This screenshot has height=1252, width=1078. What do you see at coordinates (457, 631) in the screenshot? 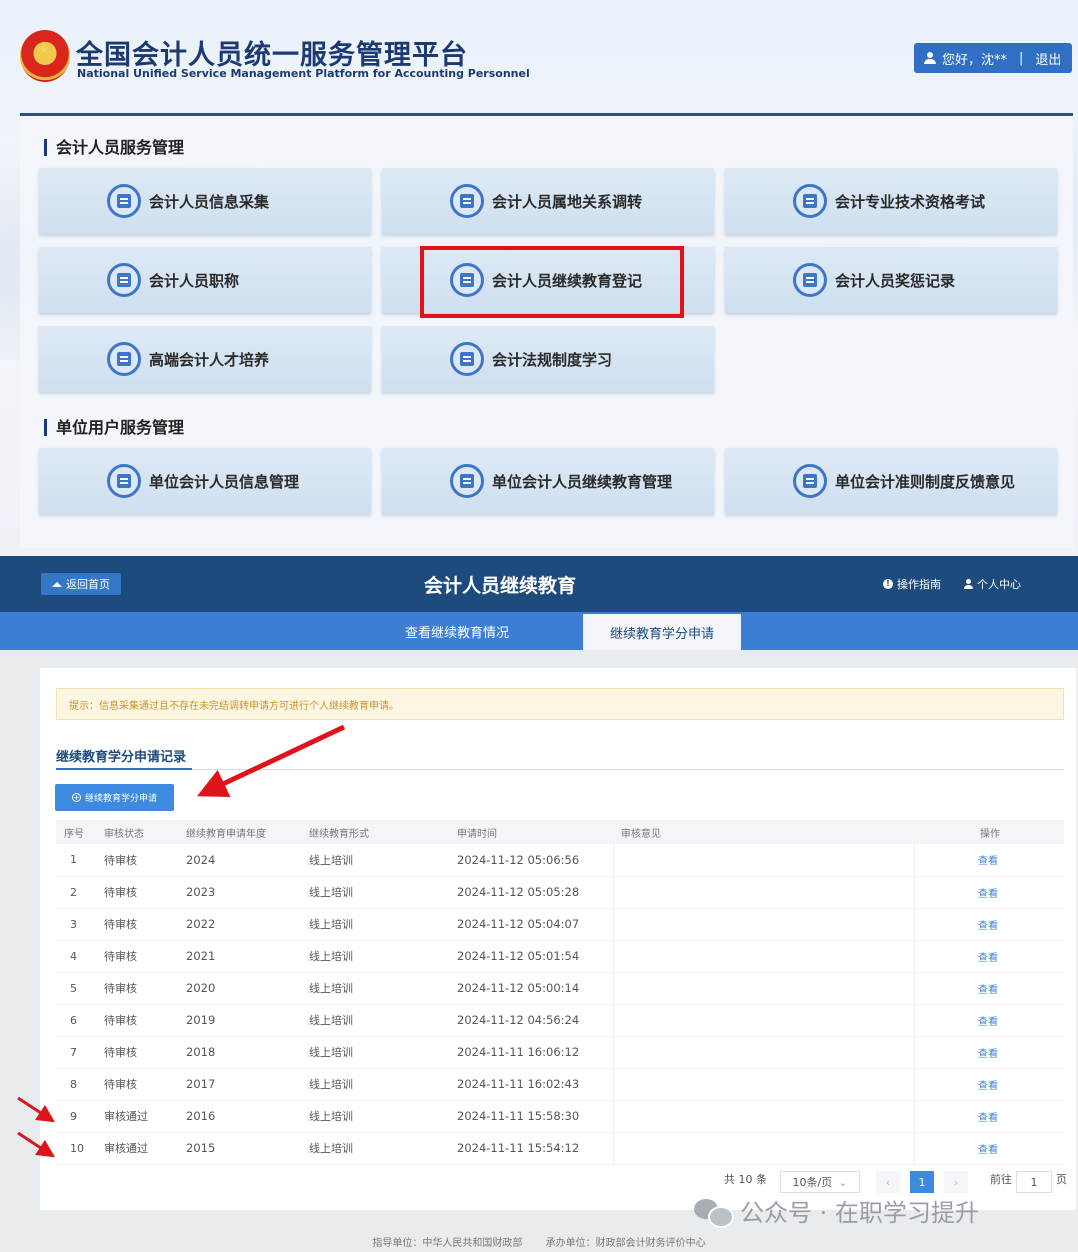
I see `tab-view-education: 查看继续教育情况` at bounding box center [457, 631].